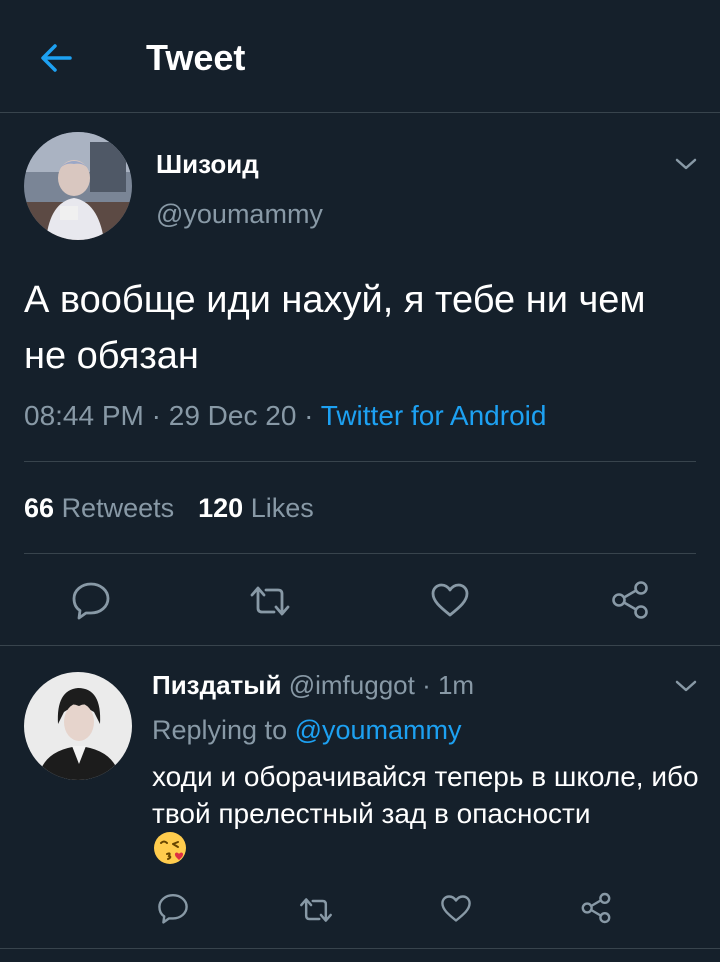 This screenshot has height=962, width=720. I want to click on reply-reply-button, so click(173, 908).